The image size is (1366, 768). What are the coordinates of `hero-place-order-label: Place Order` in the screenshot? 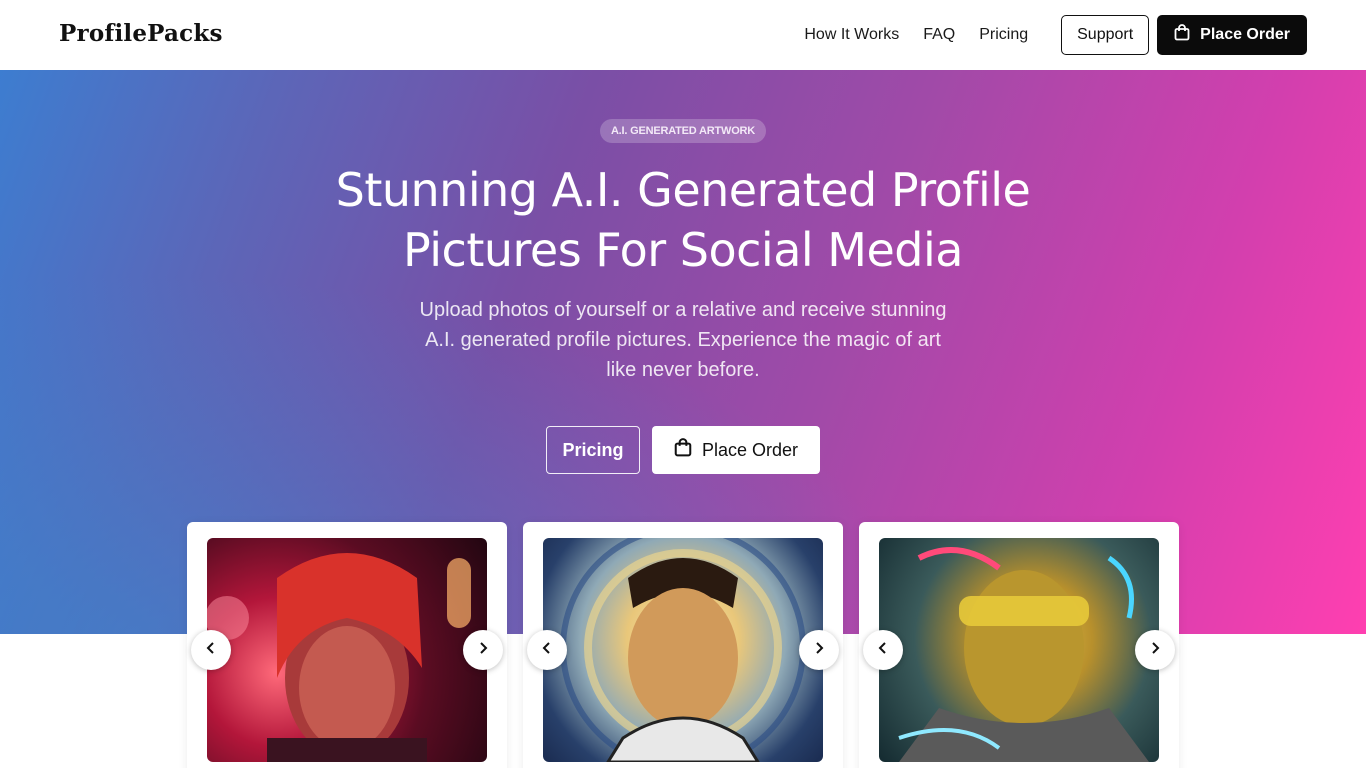 It's located at (750, 449).